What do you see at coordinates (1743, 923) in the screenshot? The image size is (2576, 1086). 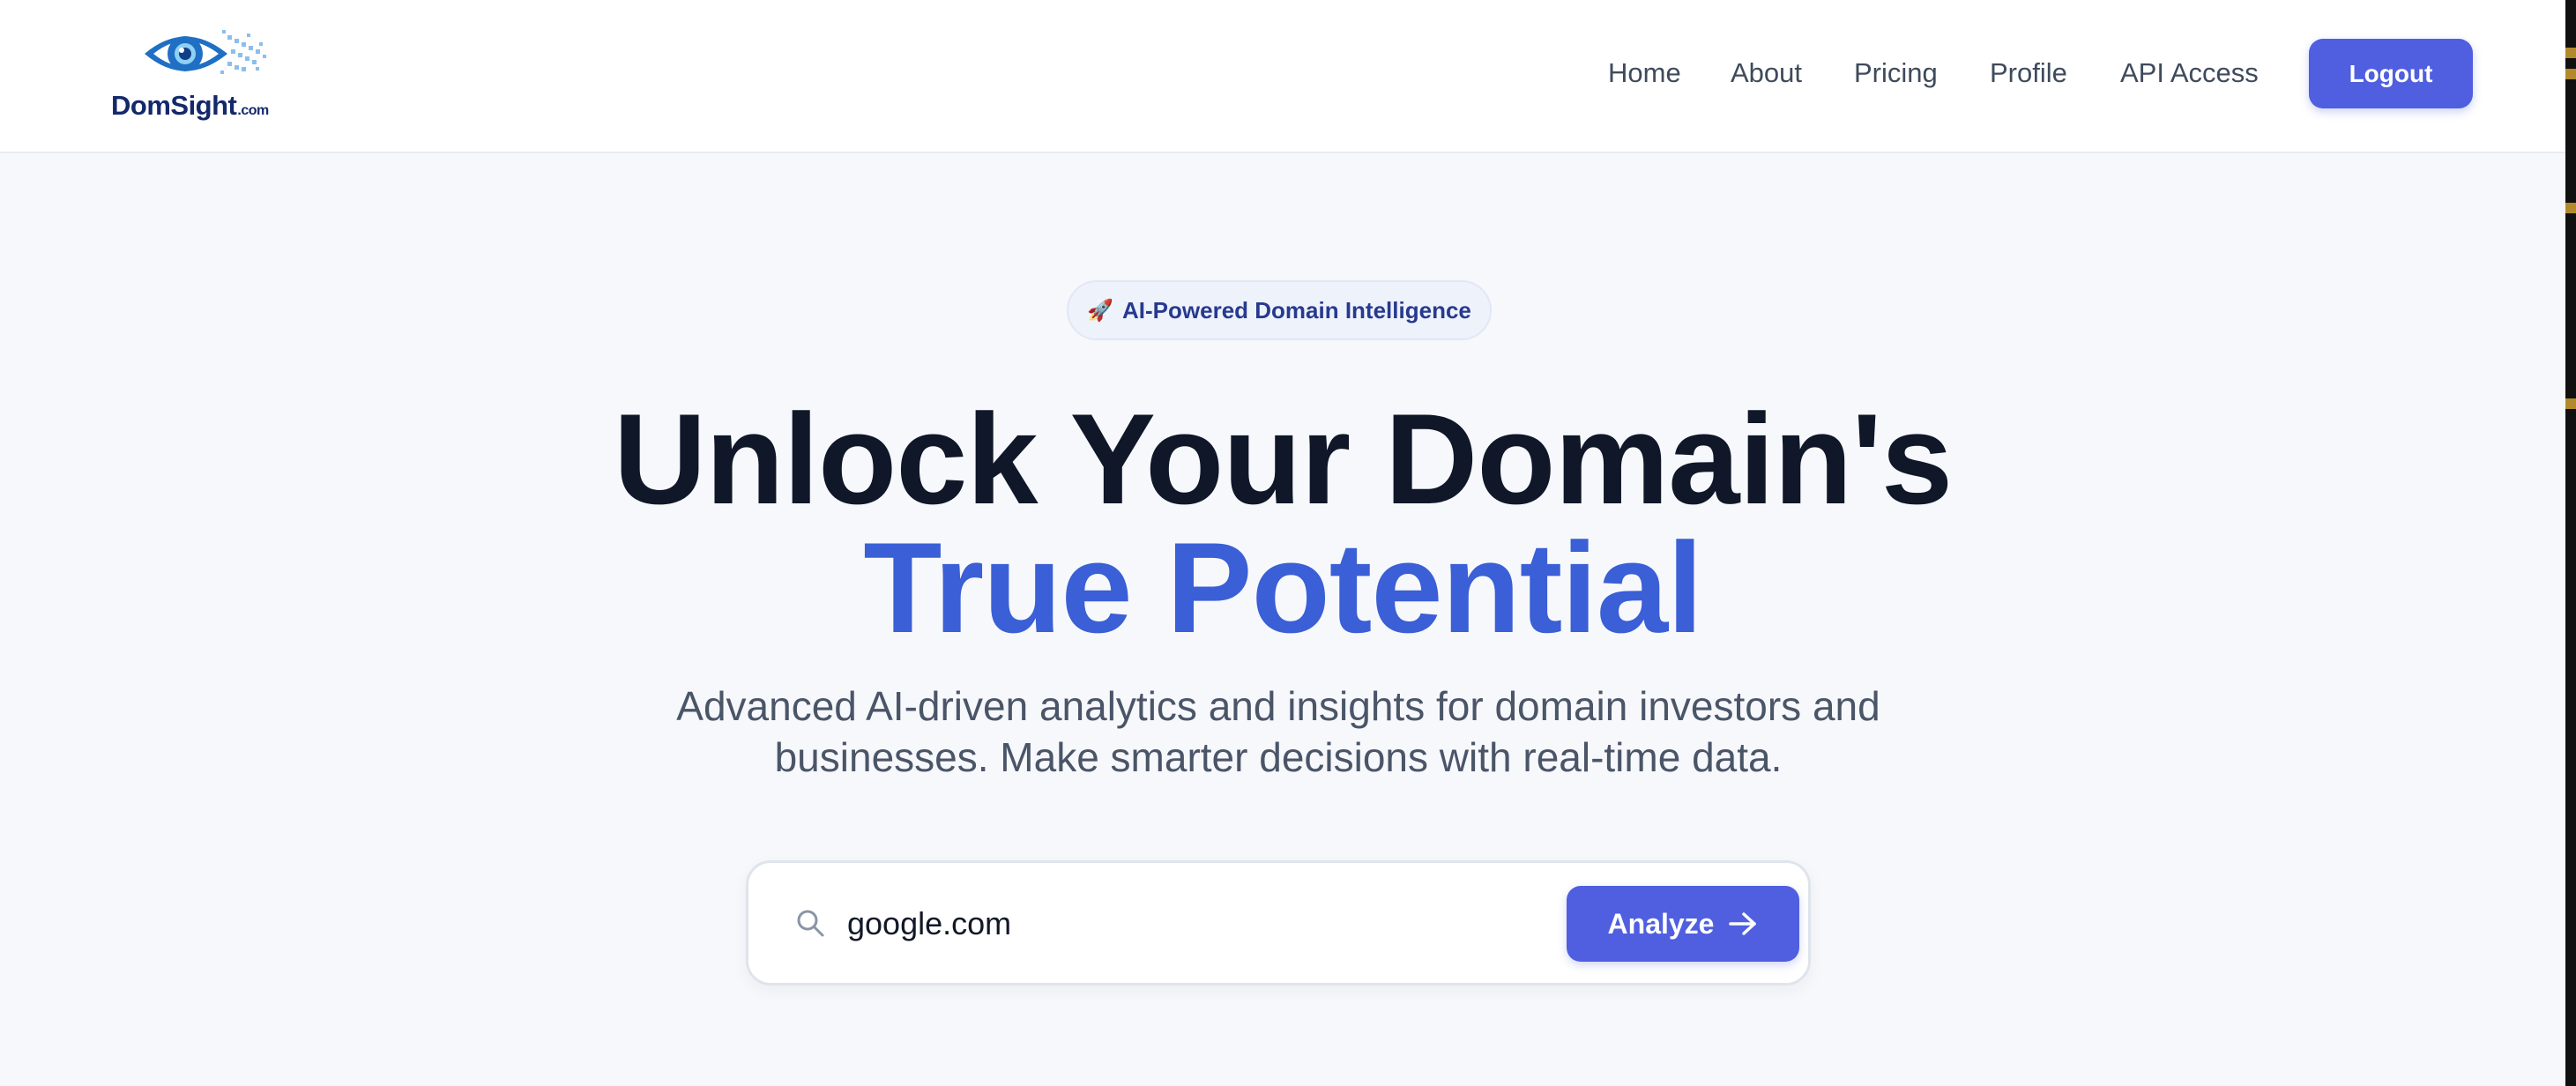 I see `arrow-right-icon` at bounding box center [1743, 923].